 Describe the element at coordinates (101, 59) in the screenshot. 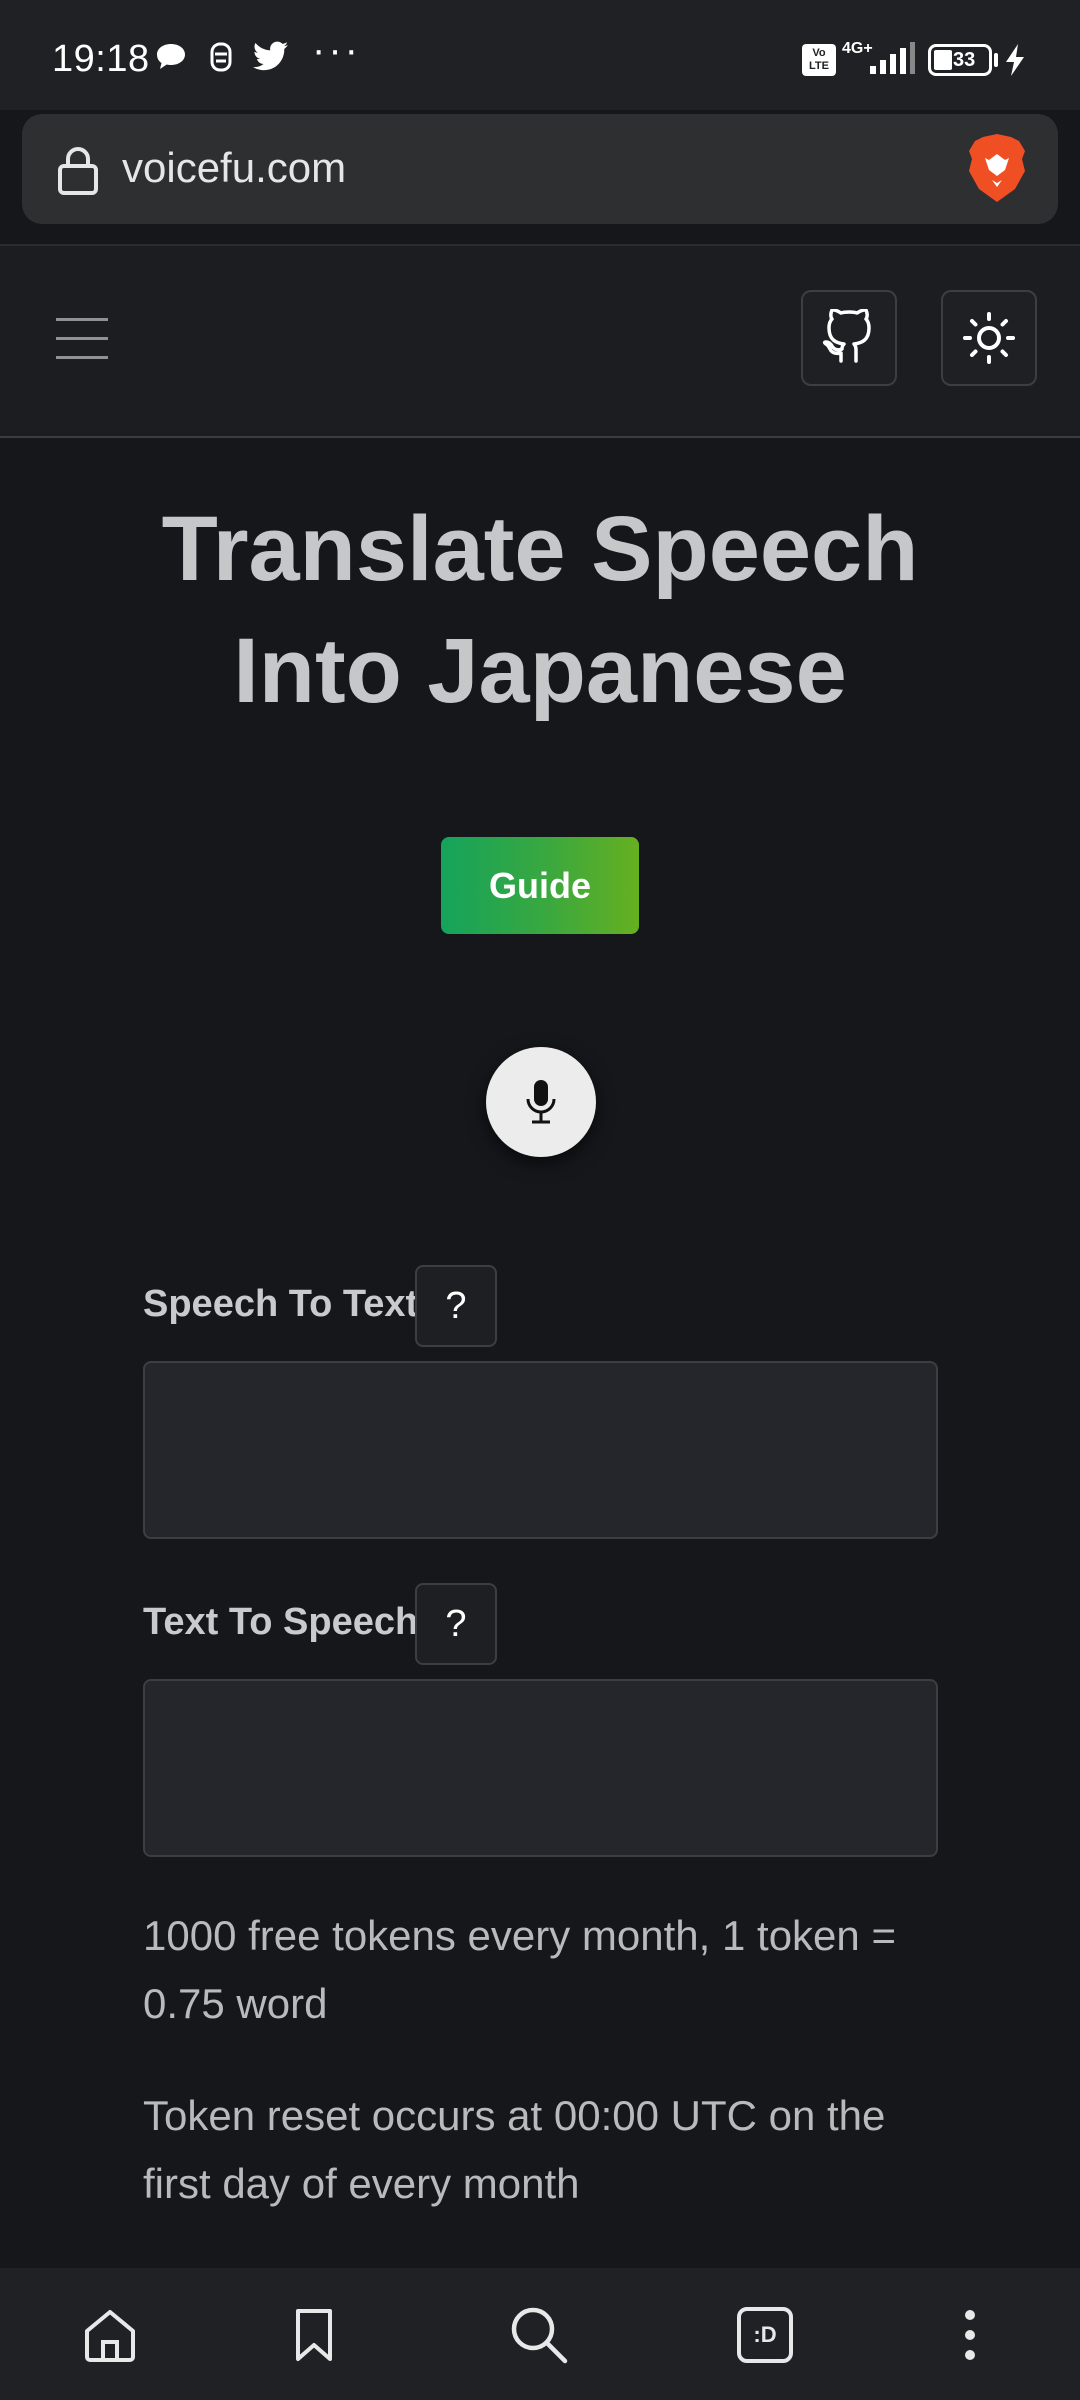

I see `status-time: 19:18` at that location.